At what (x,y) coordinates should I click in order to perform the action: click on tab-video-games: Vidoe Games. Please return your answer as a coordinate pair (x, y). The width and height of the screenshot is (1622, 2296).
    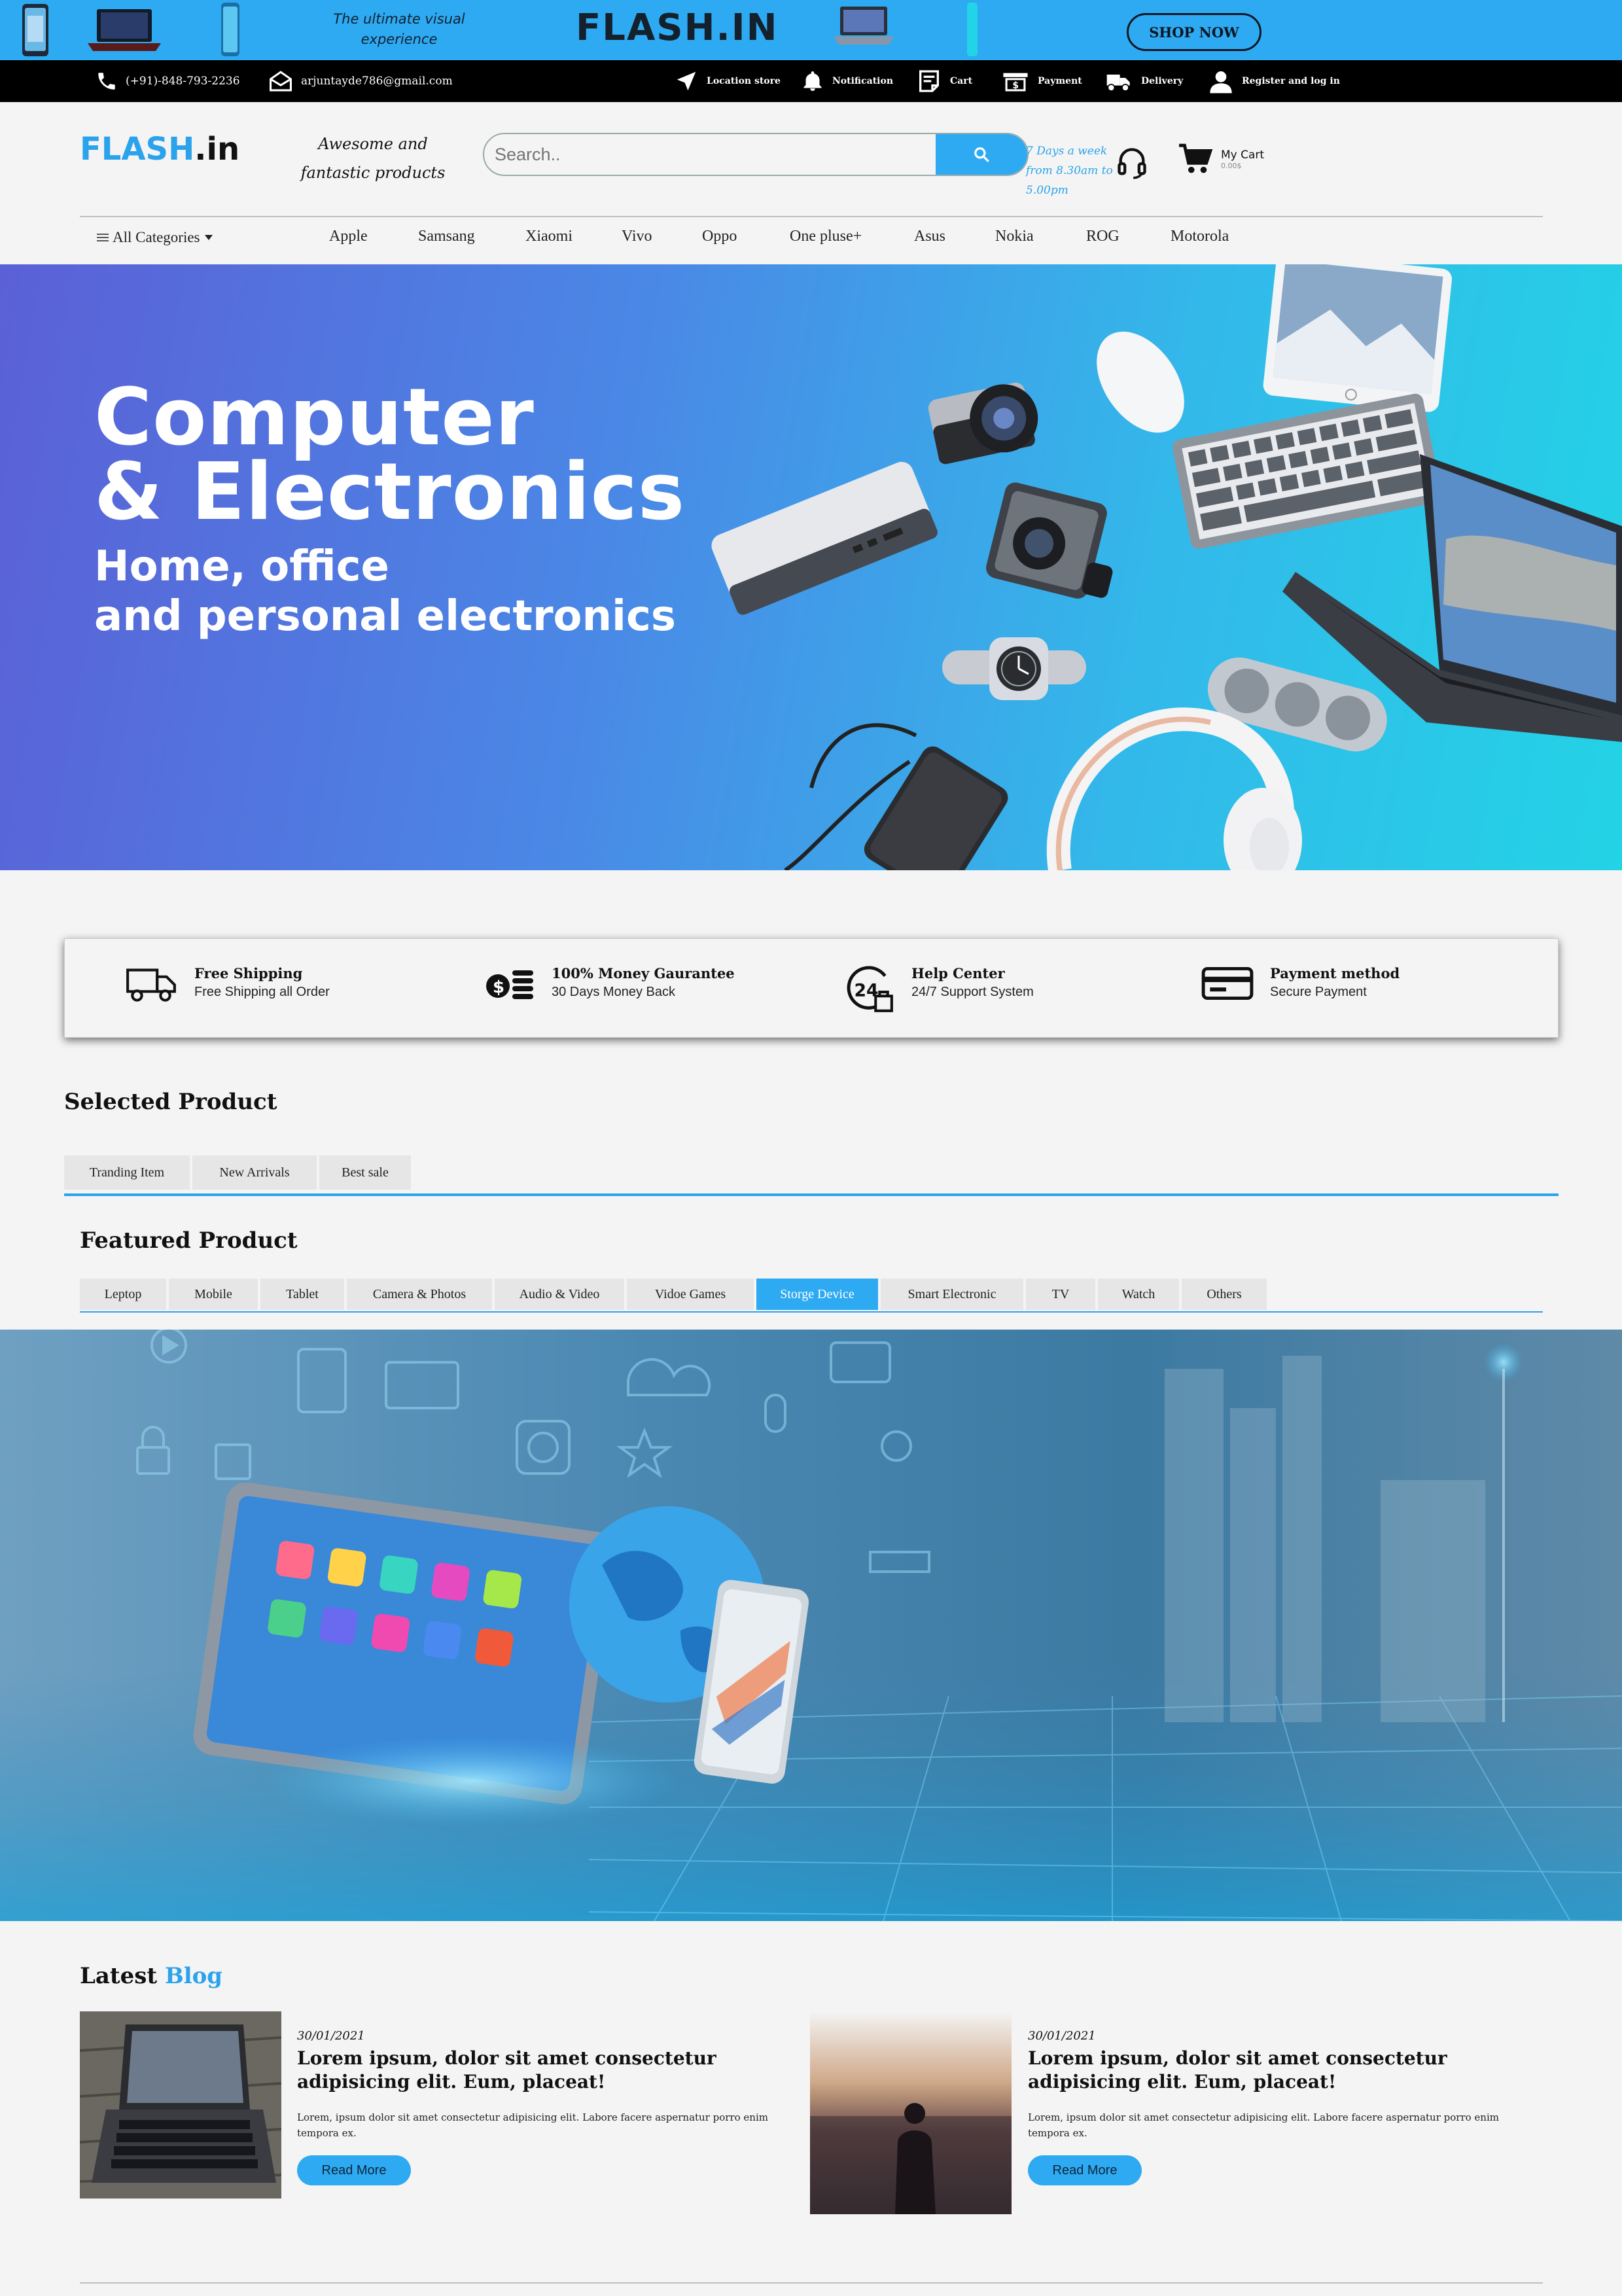
    Looking at the image, I should click on (690, 1294).